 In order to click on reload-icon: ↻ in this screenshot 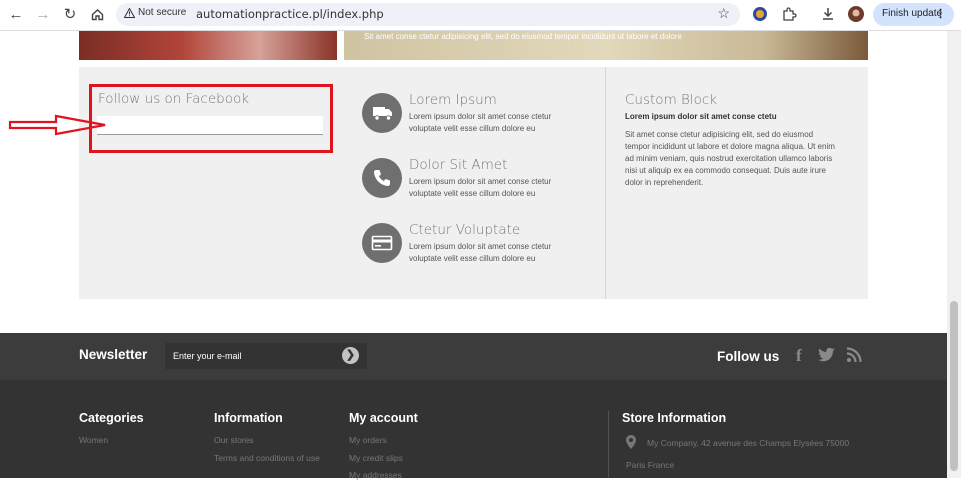, I will do `click(70, 15)`.